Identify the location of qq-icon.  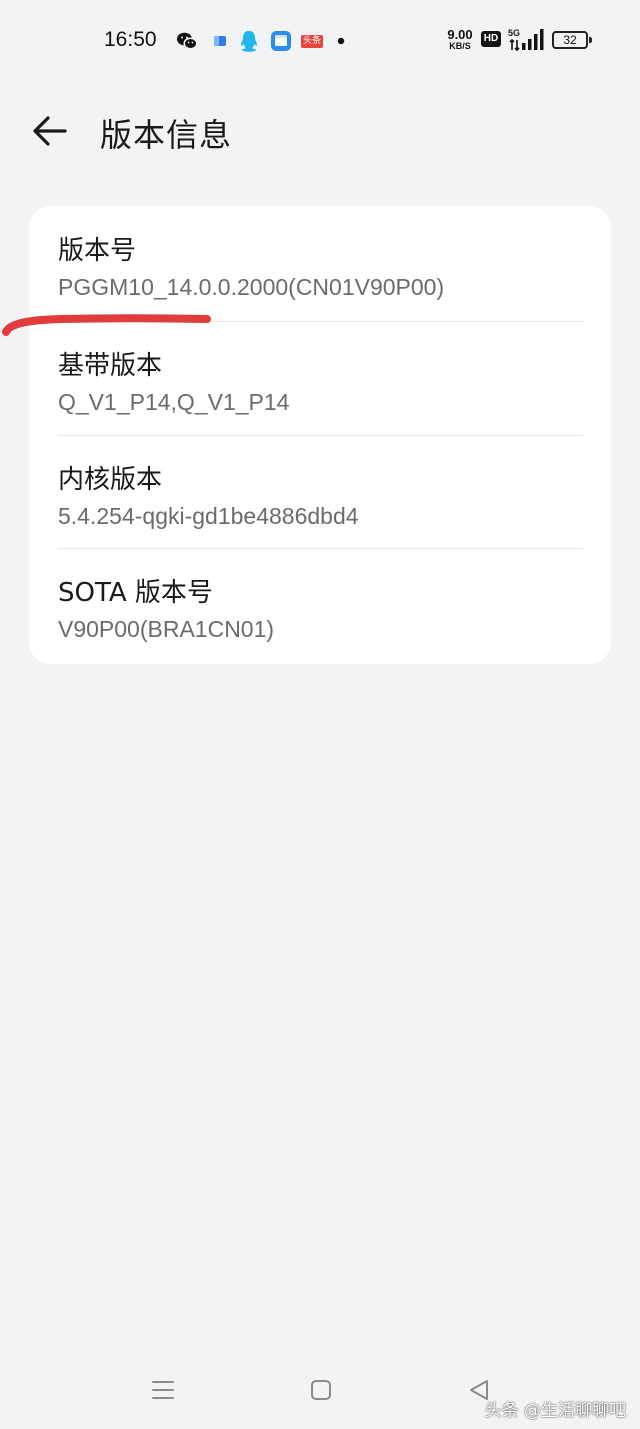
(249, 41).